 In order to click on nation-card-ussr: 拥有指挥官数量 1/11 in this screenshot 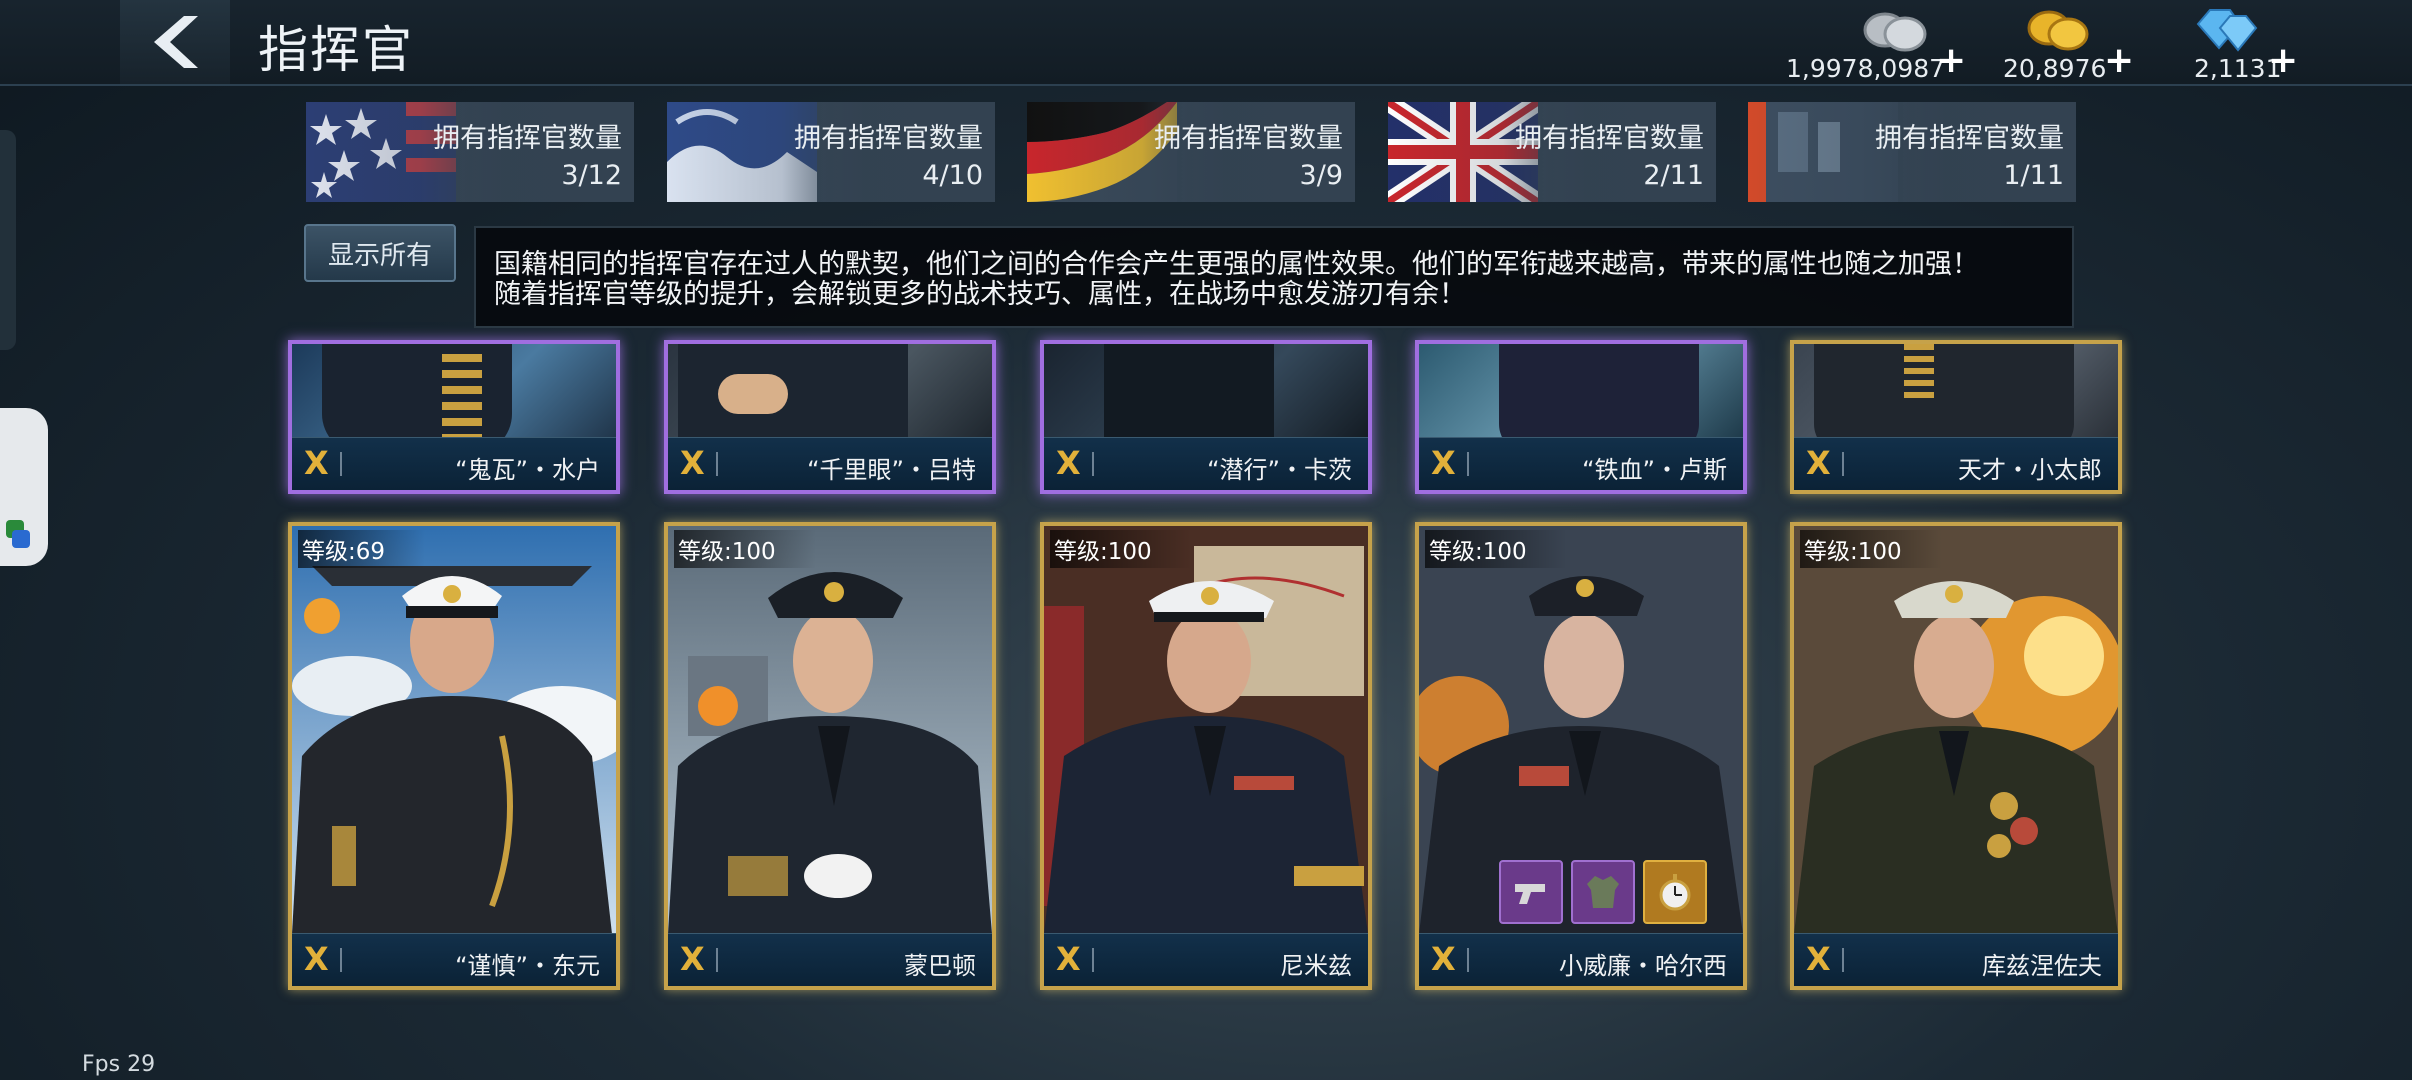, I will do `click(1912, 152)`.